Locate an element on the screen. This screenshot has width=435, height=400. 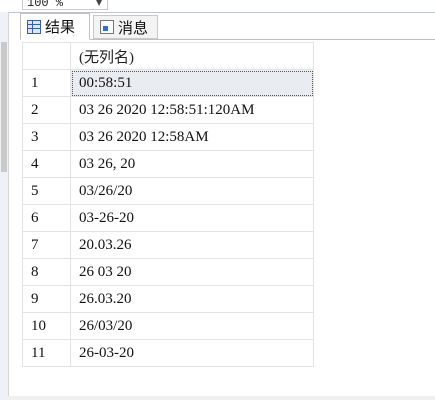
table-row: 7 20.03.26 is located at coordinates (168, 245).